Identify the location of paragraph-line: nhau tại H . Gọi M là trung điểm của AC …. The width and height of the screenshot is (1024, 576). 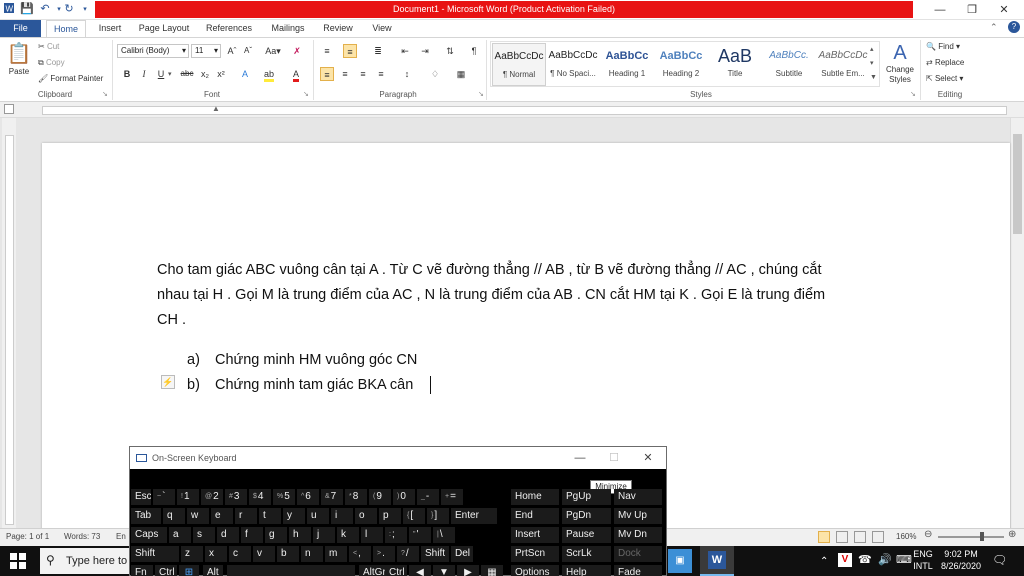
(491, 295).